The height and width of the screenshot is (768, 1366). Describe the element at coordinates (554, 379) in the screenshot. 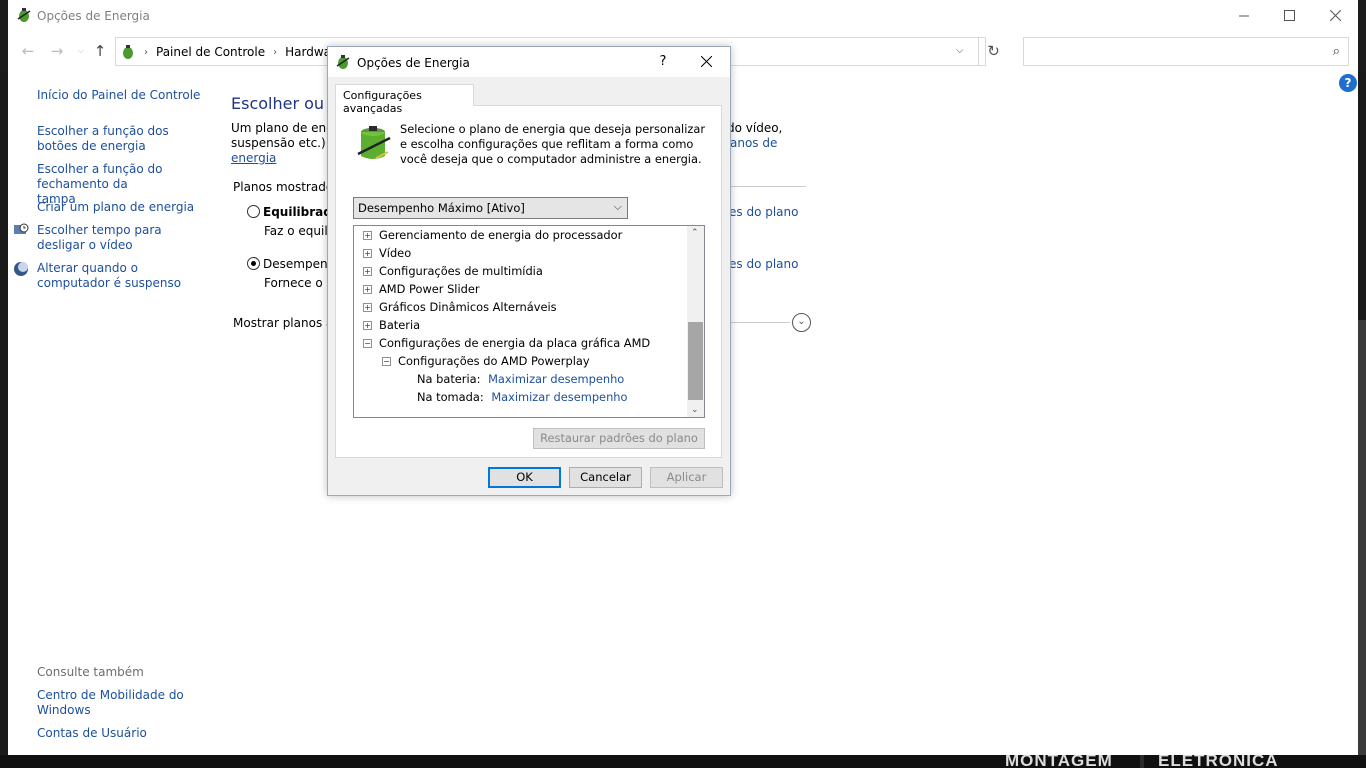

I see `setting-value-battery: Maximizar desempenho` at that location.